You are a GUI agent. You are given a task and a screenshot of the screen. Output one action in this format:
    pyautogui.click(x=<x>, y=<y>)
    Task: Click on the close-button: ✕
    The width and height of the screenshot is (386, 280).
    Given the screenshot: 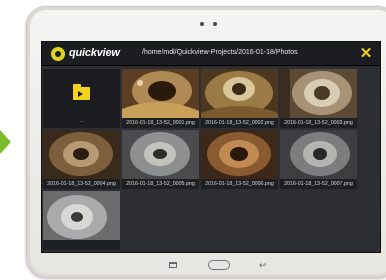 What is the action you would take?
    pyautogui.click(x=366, y=54)
    